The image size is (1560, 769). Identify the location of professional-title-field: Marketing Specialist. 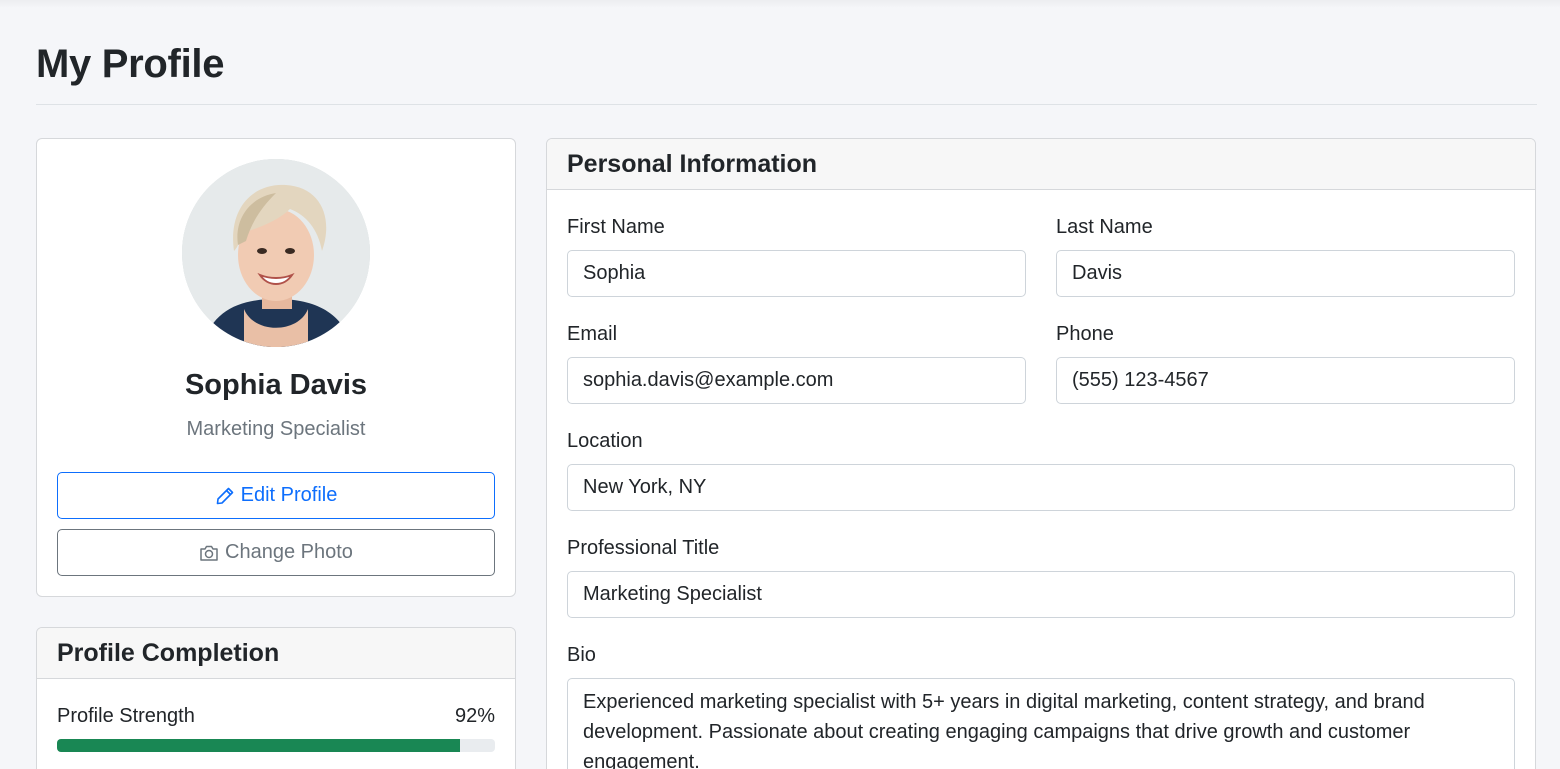
(1041, 594).